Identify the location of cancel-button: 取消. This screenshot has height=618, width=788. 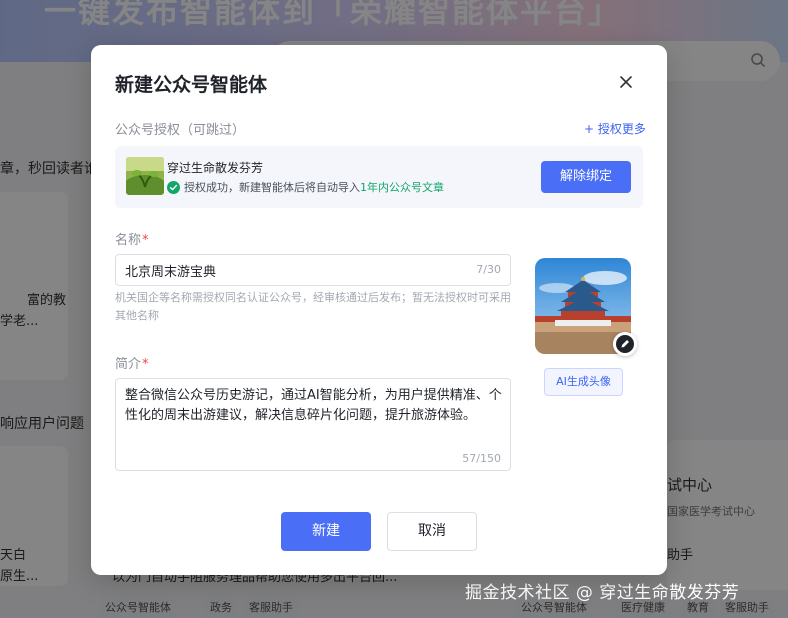
(432, 531).